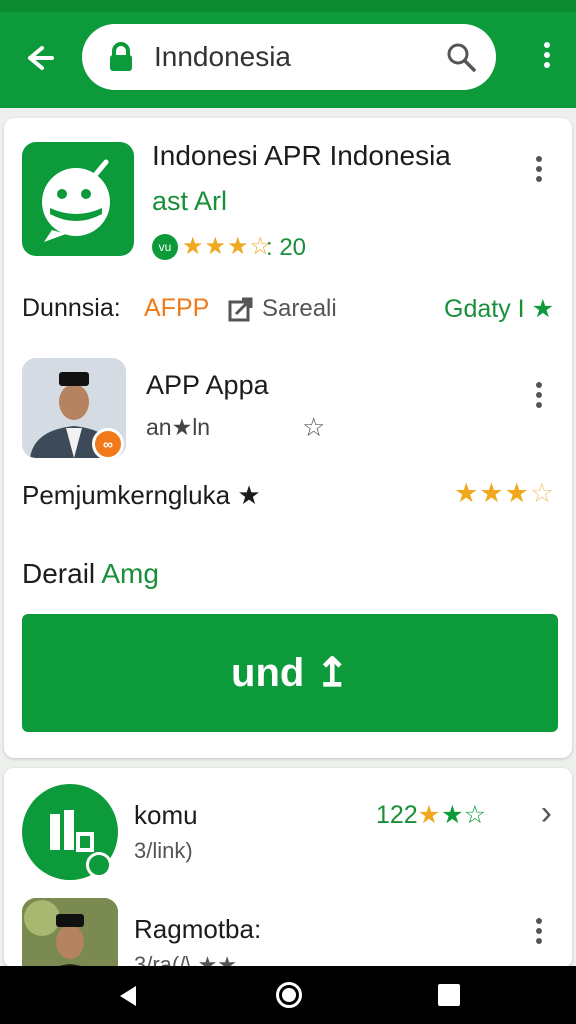 The image size is (576, 1024). What do you see at coordinates (197, 929) in the screenshot?
I see `related-app-title-2: Ragmotba:` at bounding box center [197, 929].